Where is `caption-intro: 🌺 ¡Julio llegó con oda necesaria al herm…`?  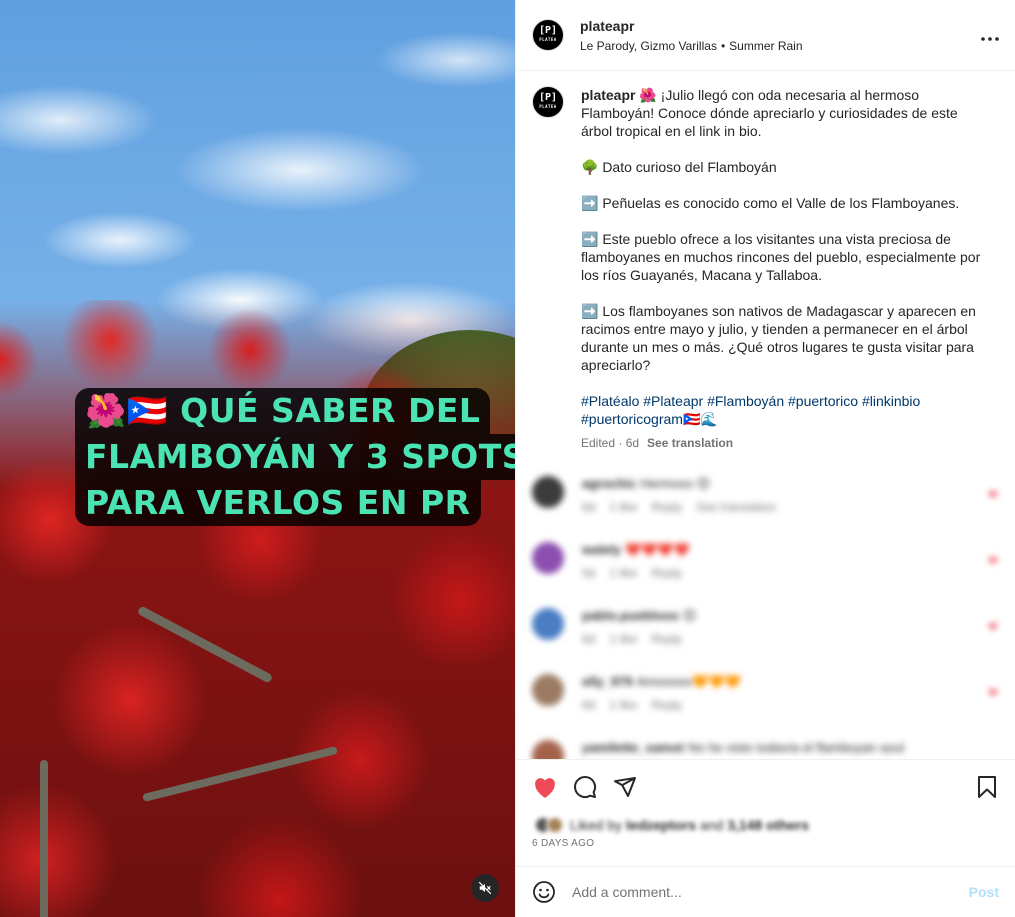 caption-intro: 🌺 ¡Julio llegó con oda necesaria al herm… is located at coordinates (769, 113).